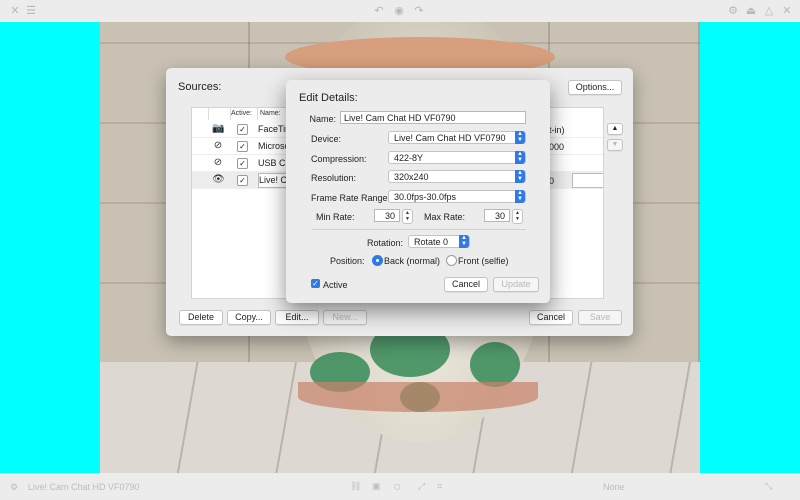 This screenshot has height=500, width=800. Describe the element at coordinates (411, 177) in the screenshot. I see `resolution-value: 320x240` at that location.